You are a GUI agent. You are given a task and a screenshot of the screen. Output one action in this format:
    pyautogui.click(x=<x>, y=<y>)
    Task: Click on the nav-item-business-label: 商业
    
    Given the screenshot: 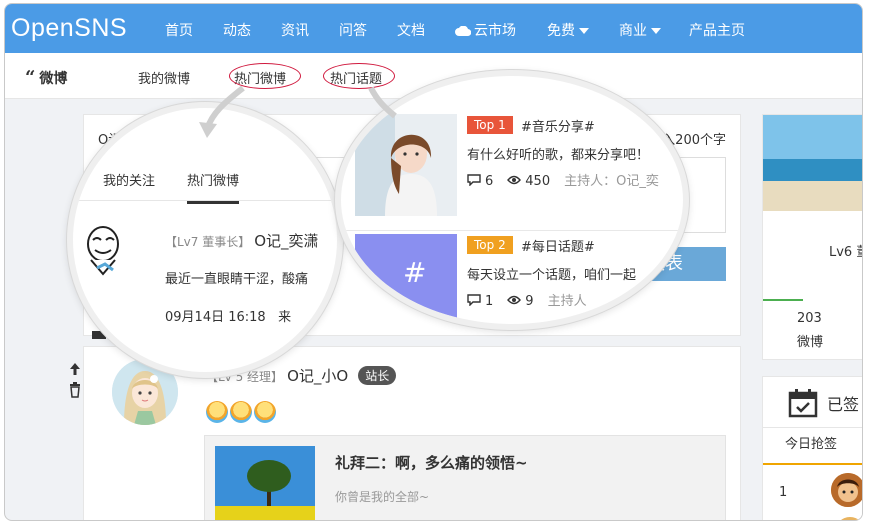 What is the action you would take?
    pyautogui.click(x=633, y=31)
    